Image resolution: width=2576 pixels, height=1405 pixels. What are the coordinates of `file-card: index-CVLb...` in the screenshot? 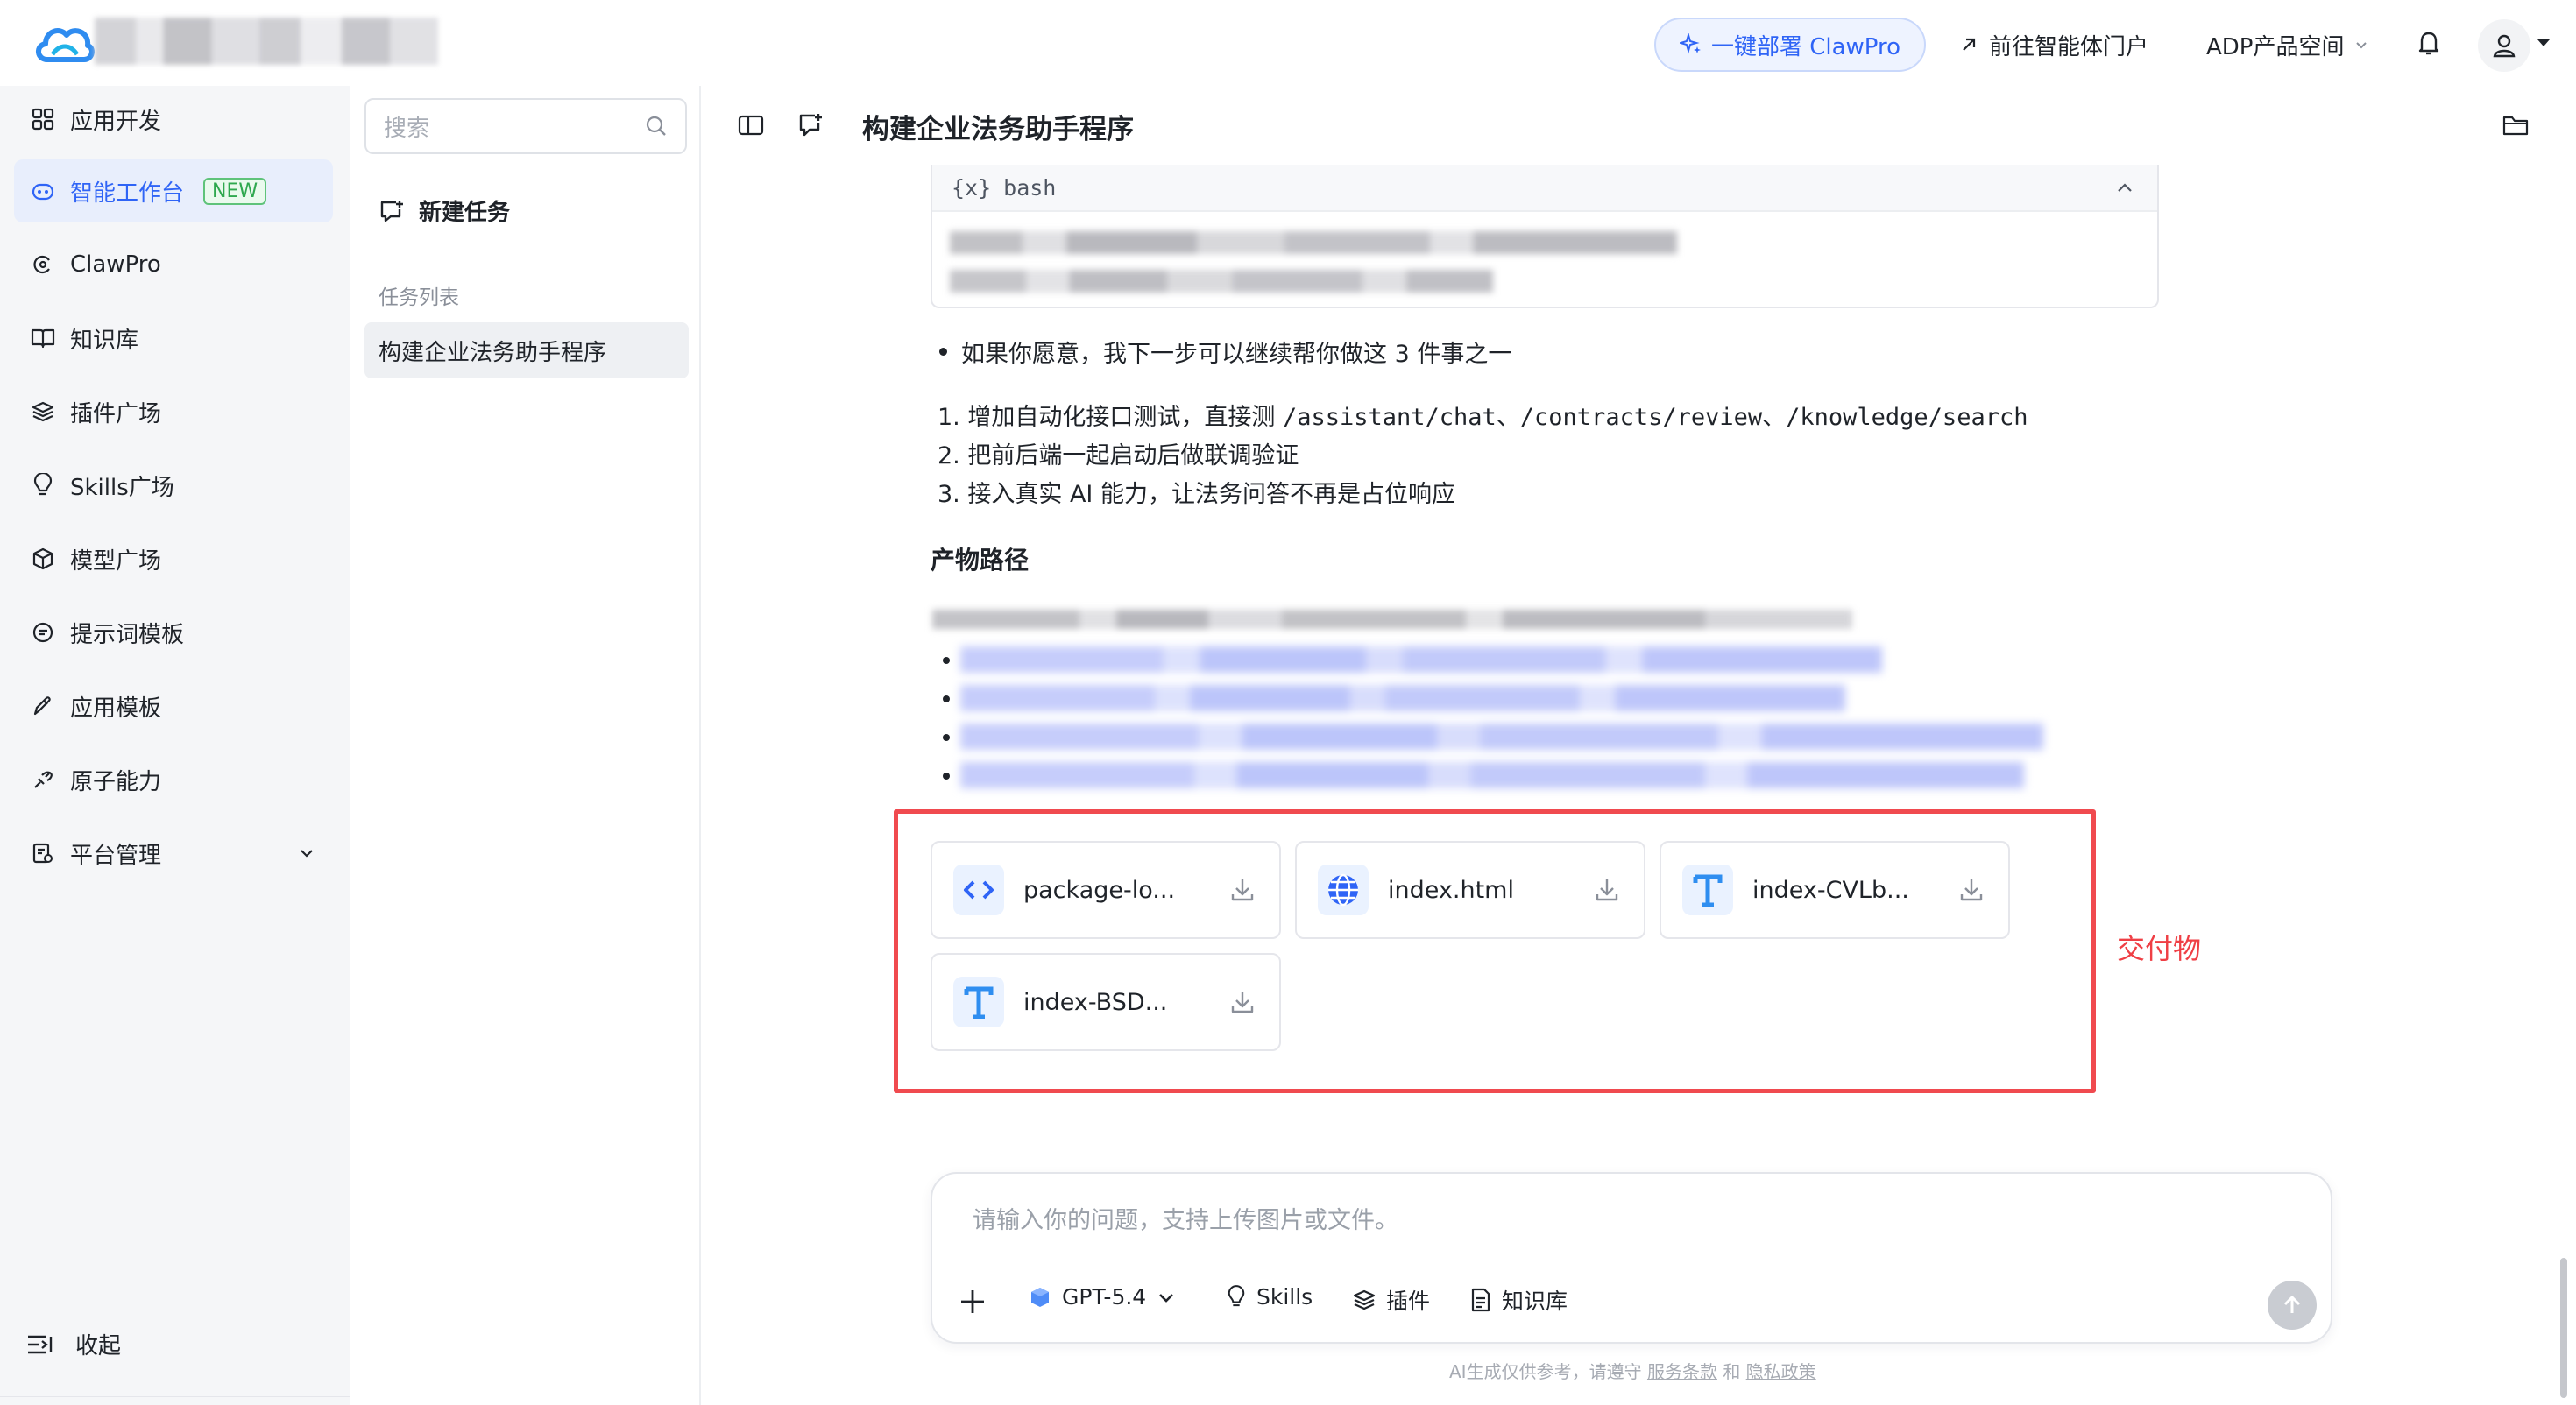 It's located at (1835, 890).